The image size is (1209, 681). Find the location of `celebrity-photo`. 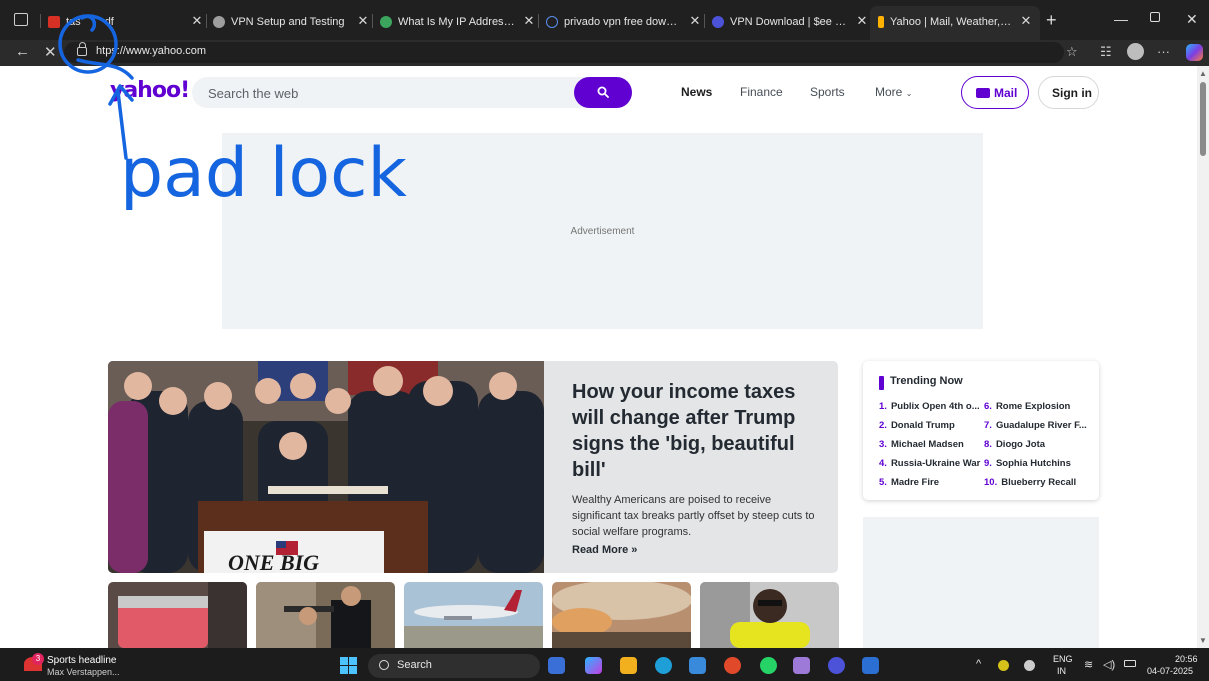

celebrity-photo is located at coordinates (769, 615).